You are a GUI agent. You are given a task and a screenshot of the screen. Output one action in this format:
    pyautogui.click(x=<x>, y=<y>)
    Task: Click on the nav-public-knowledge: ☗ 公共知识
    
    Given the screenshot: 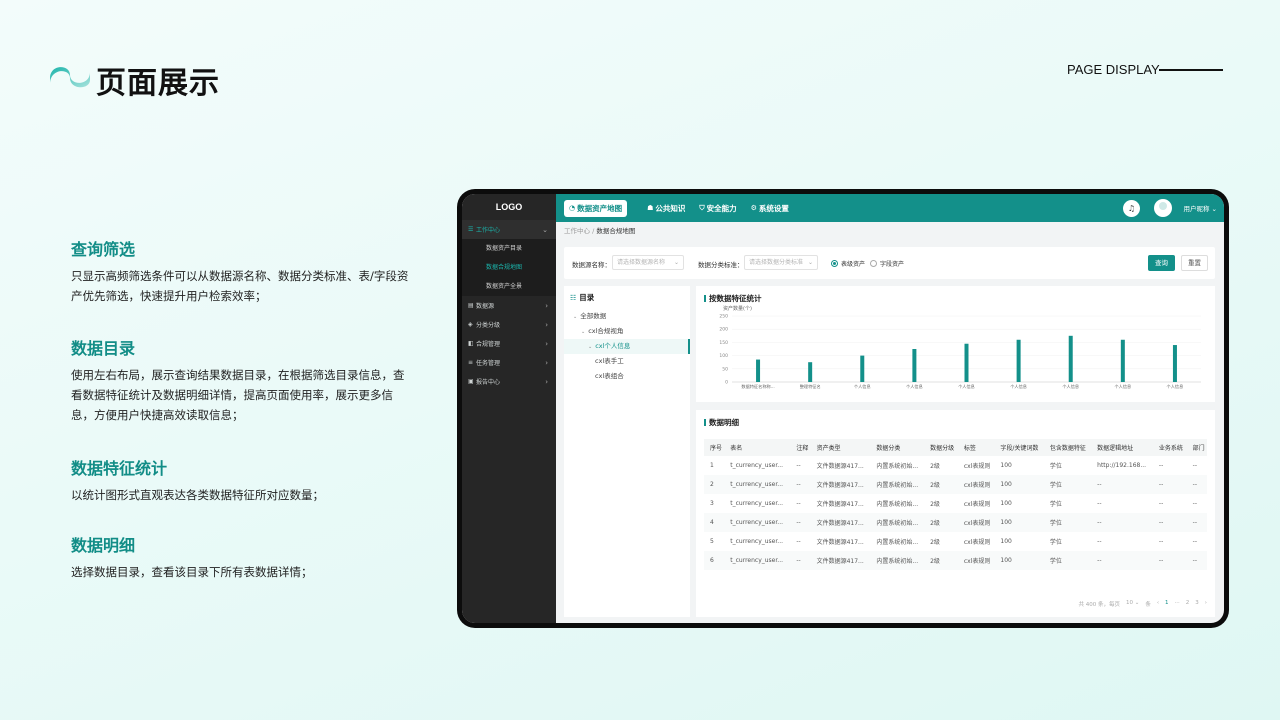 What is the action you would take?
    pyautogui.click(x=666, y=208)
    